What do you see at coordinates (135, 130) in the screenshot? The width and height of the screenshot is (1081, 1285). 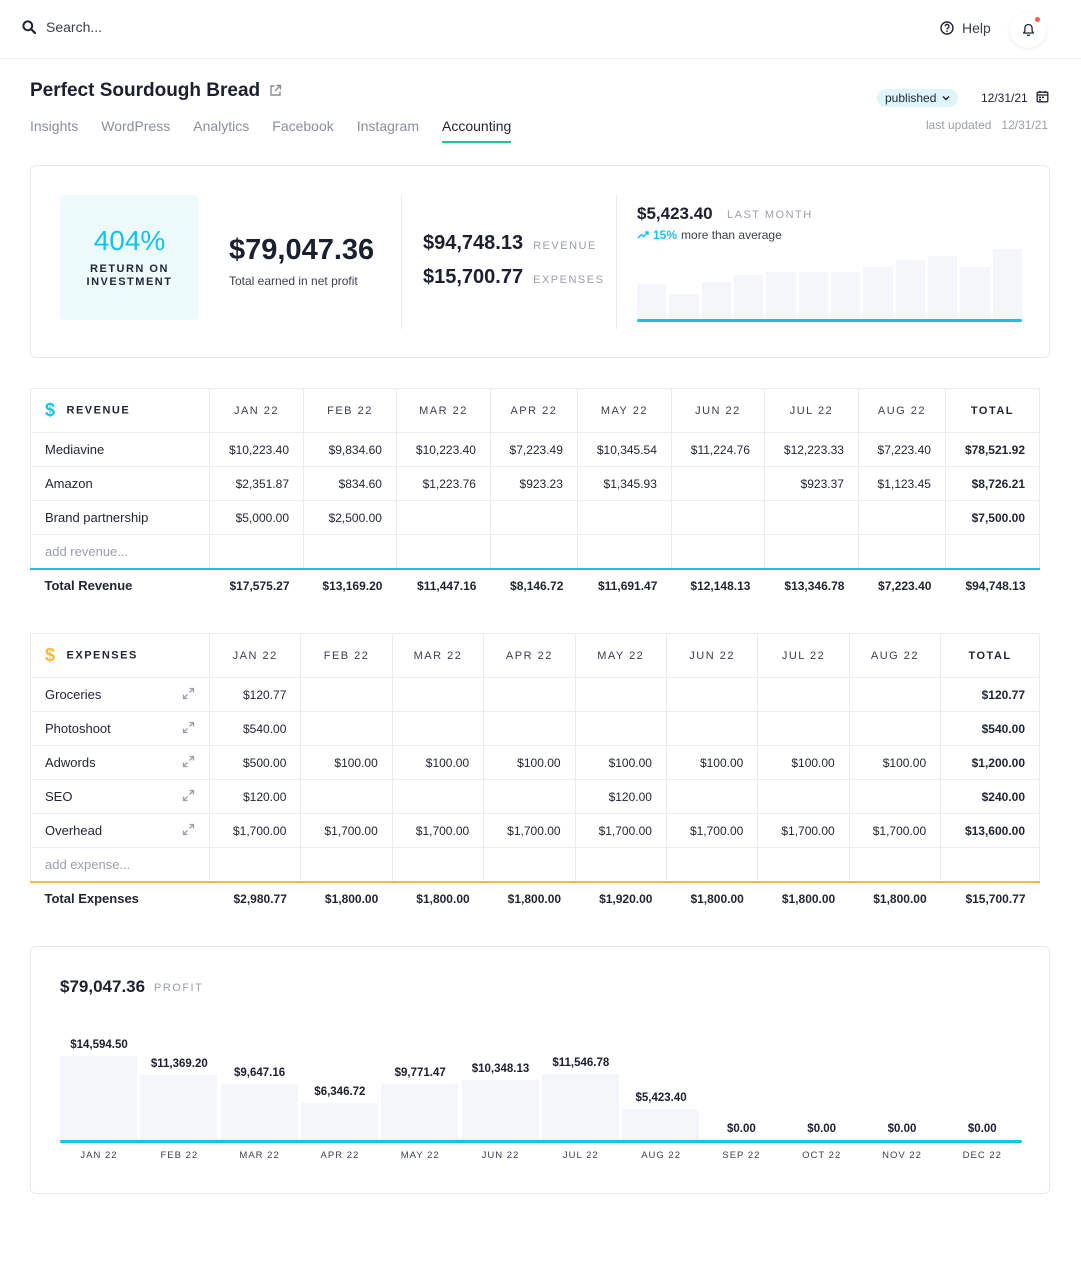 I see `tab-wordpress: WordPress` at bounding box center [135, 130].